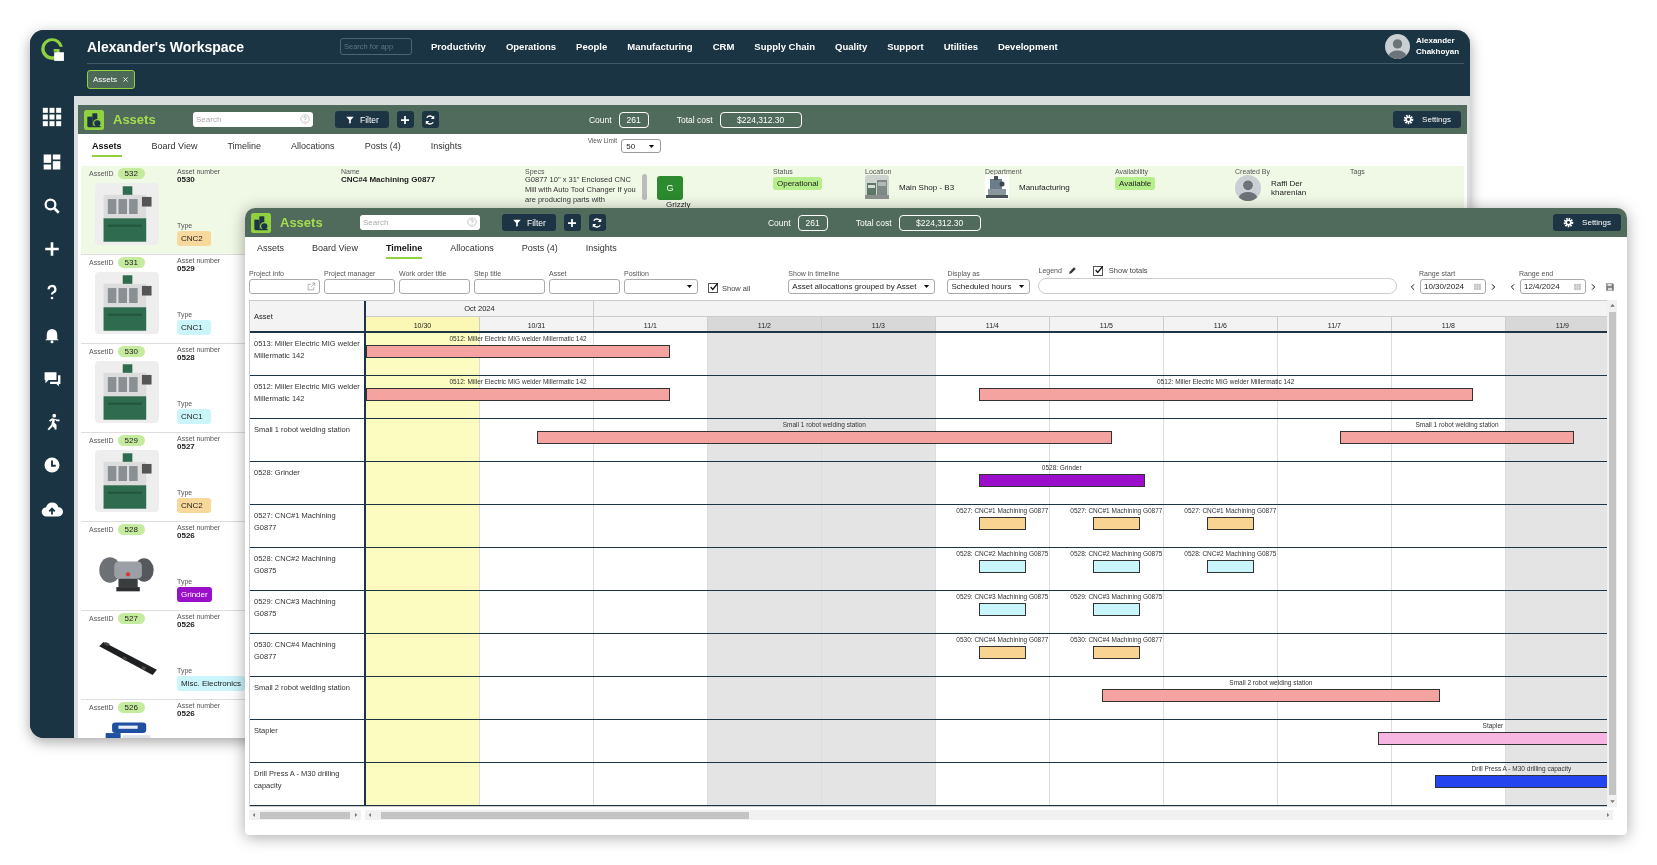  What do you see at coordinates (1438, 46) in the screenshot?
I see `user-name: Alexander Chakhoyan` at bounding box center [1438, 46].